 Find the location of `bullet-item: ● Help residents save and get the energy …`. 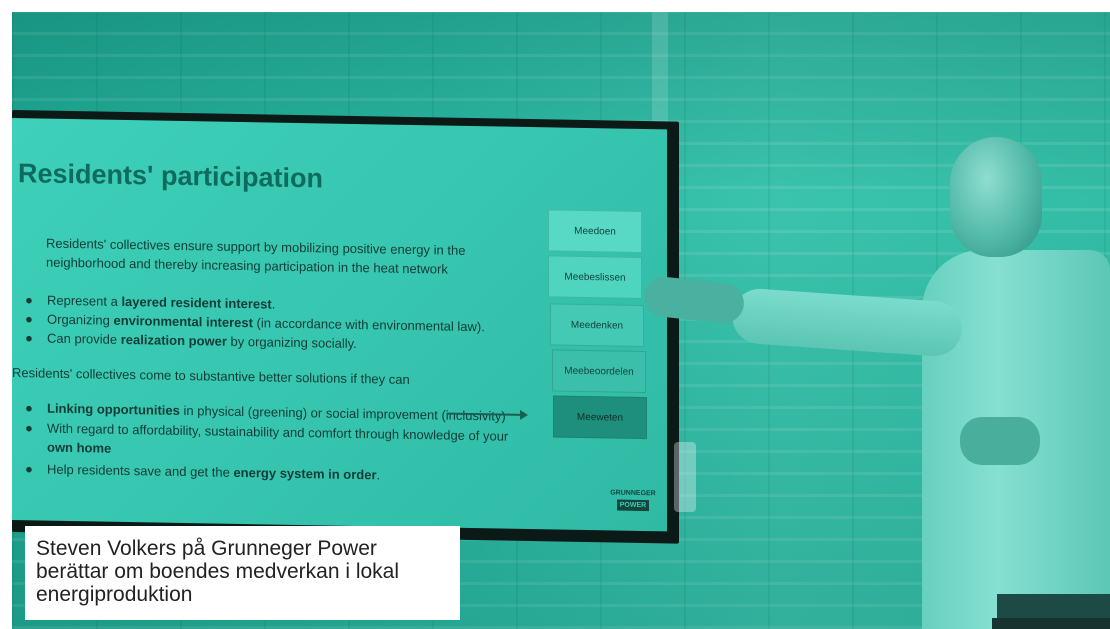

bullet-item: ● Help residents save and get the energy … is located at coordinates (203, 472).